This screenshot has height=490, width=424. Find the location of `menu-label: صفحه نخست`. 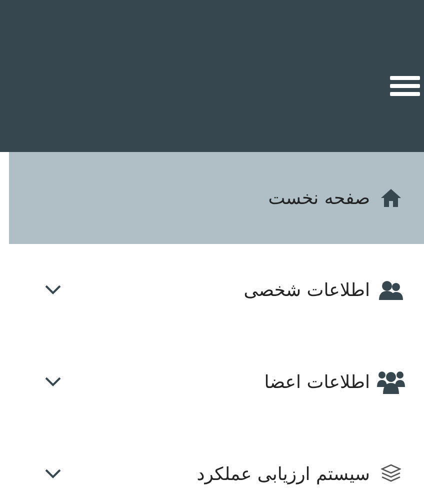

menu-label: صفحه نخست is located at coordinates (319, 198).